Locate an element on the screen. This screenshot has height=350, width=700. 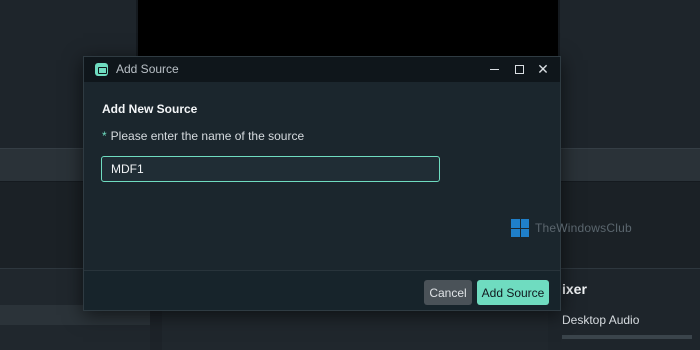
add-source-button: Add Source is located at coordinates (513, 292).